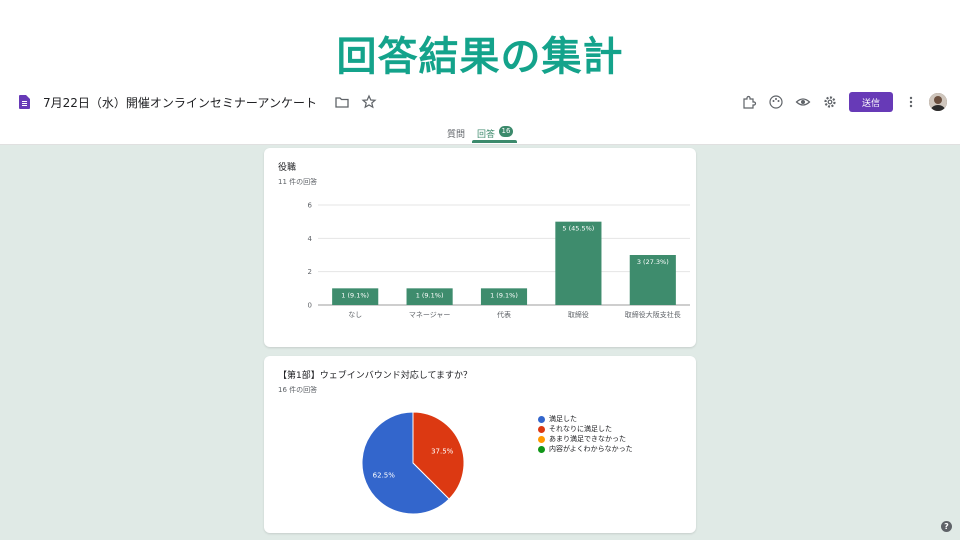 The height and width of the screenshot is (540, 960). Describe the element at coordinates (776, 102) in the screenshot. I see `palette-icon` at that location.